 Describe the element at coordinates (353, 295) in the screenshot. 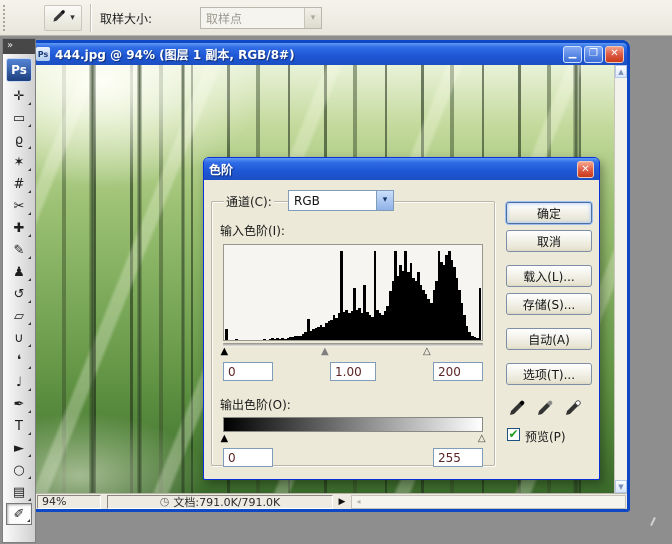

I see `histogram-bars` at that location.